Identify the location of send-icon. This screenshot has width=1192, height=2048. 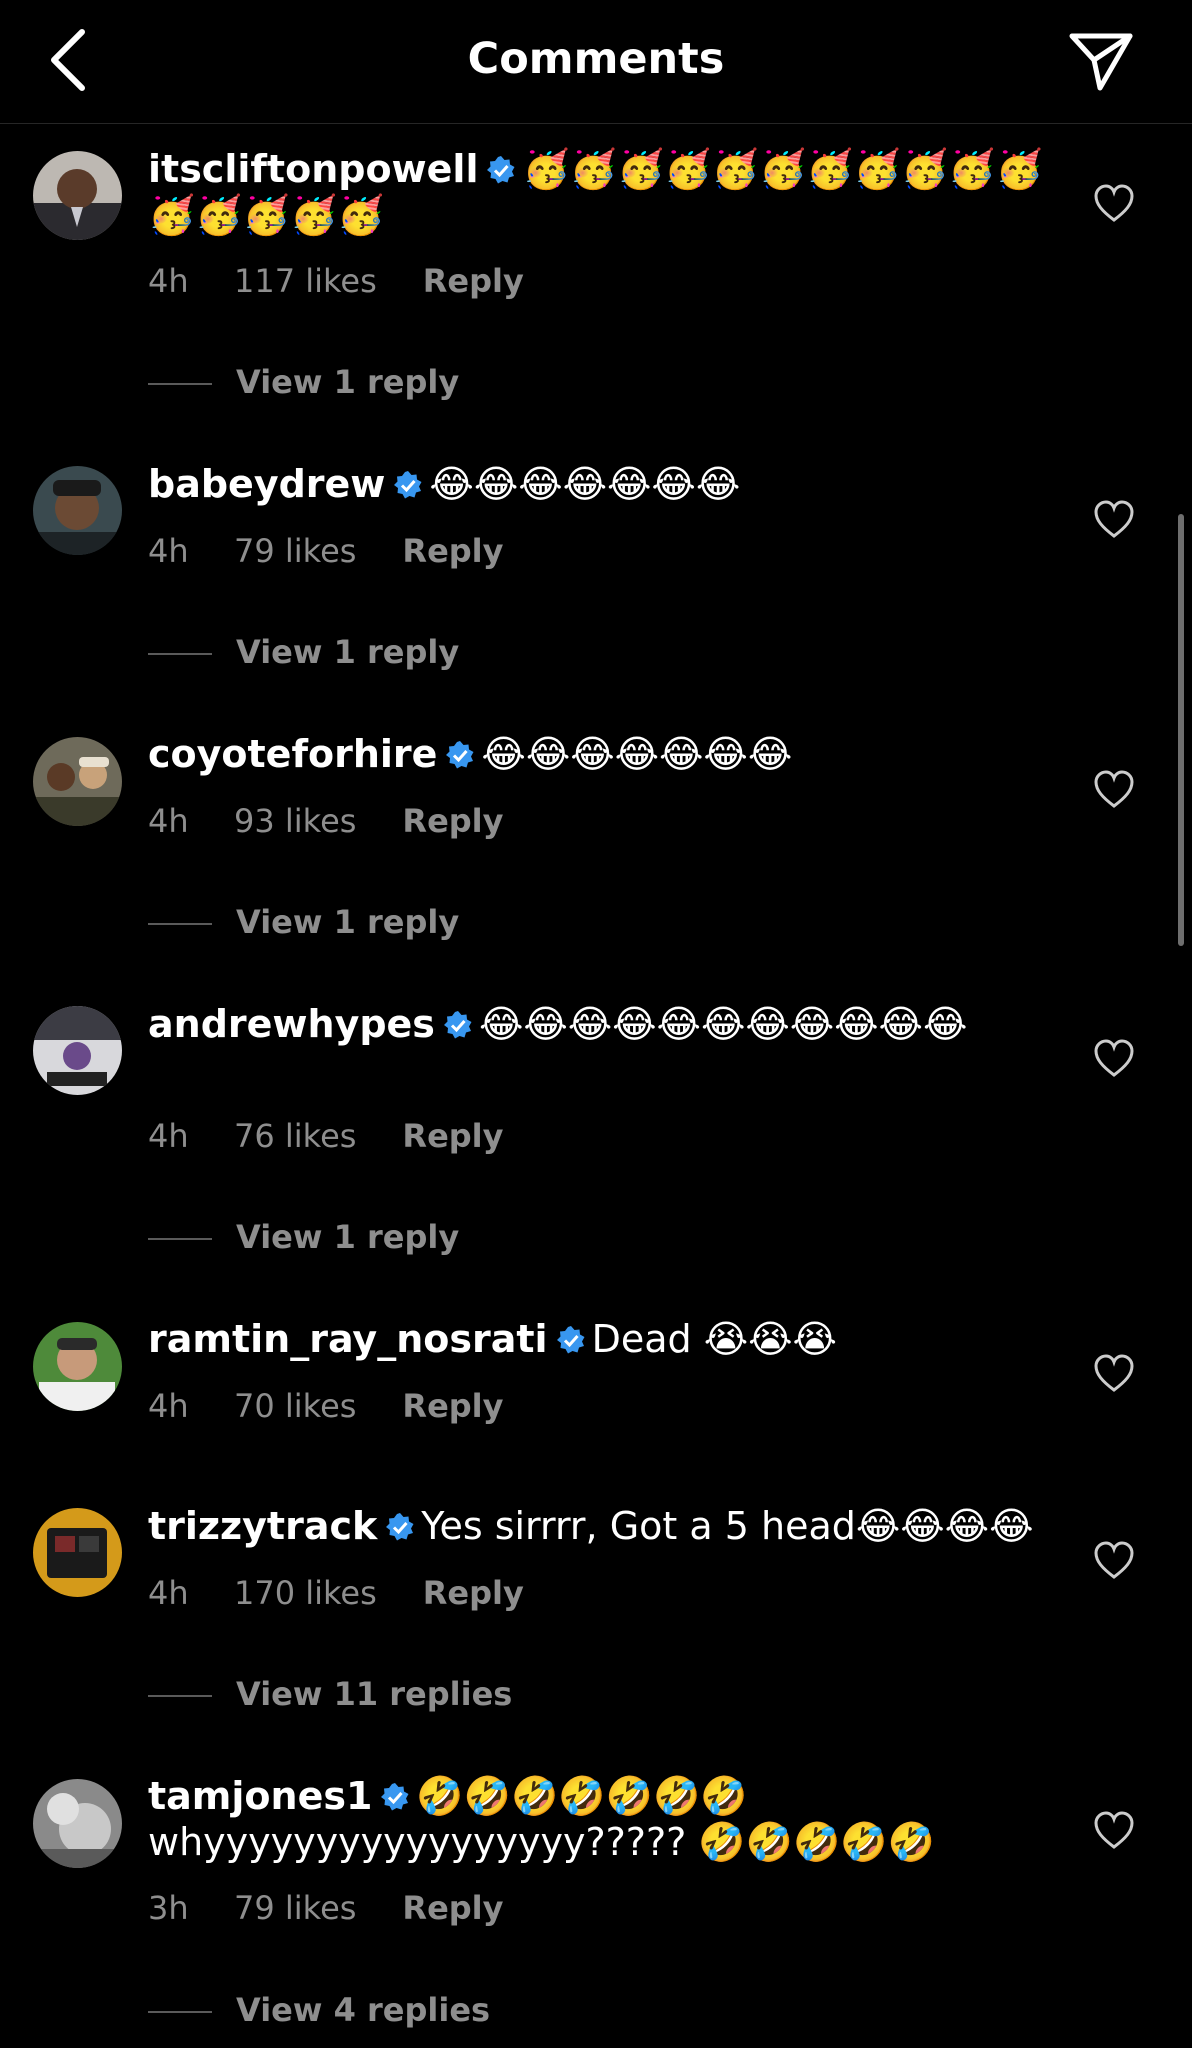
(1101, 62).